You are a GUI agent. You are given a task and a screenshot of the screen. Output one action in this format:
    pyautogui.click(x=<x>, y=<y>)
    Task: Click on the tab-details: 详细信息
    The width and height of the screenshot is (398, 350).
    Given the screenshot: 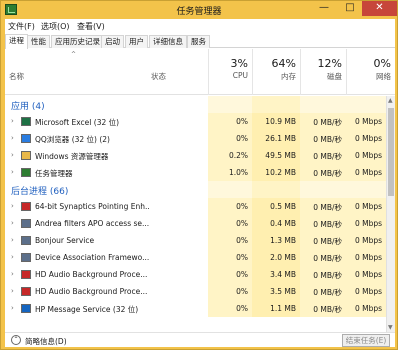 What is the action you would take?
    pyautogui.click(x=168, y=41)
    